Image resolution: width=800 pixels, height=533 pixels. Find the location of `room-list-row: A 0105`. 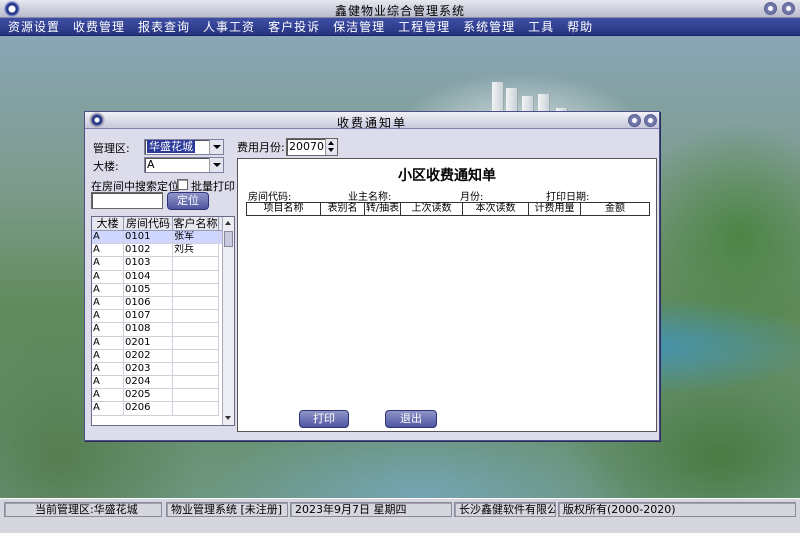

room-list-row: A 0105 is located at coordinates (163, 290).